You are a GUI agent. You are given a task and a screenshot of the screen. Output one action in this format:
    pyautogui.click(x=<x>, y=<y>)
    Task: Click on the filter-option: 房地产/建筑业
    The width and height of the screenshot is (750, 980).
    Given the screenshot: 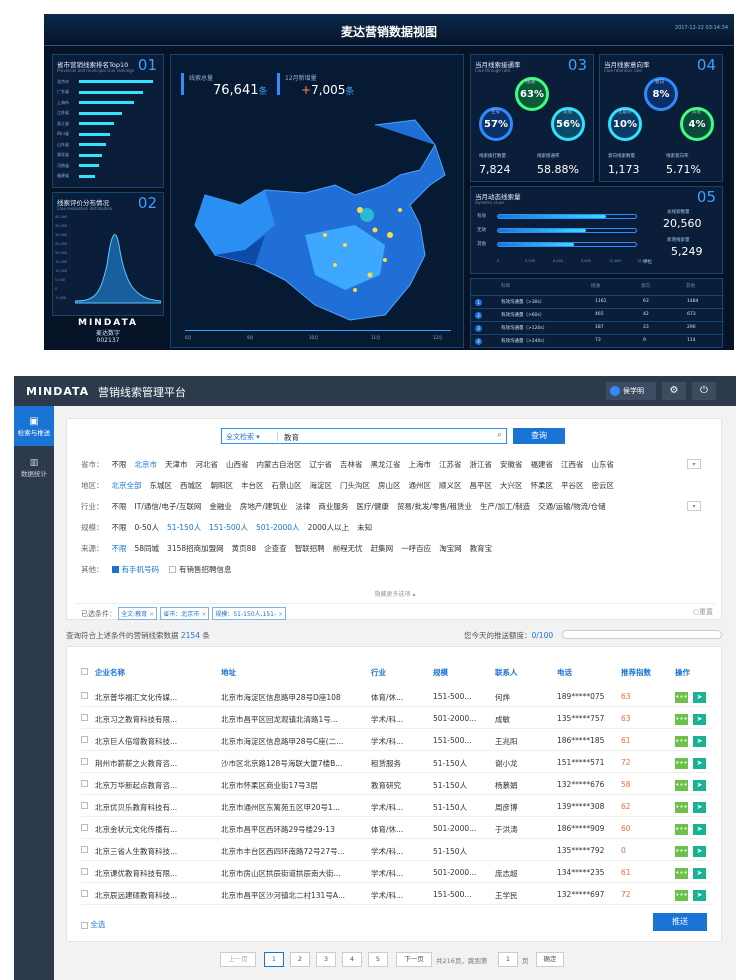 What is the action you would take?
    pyautogui.click(x=264, y=506)
    